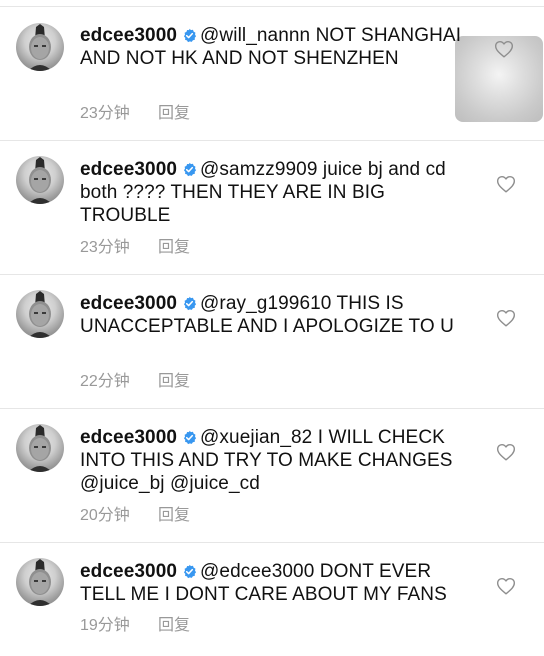 The height and width of the screenshot is (656, 544). I want to click on timestamp: 22分钟, so click(105, 381).